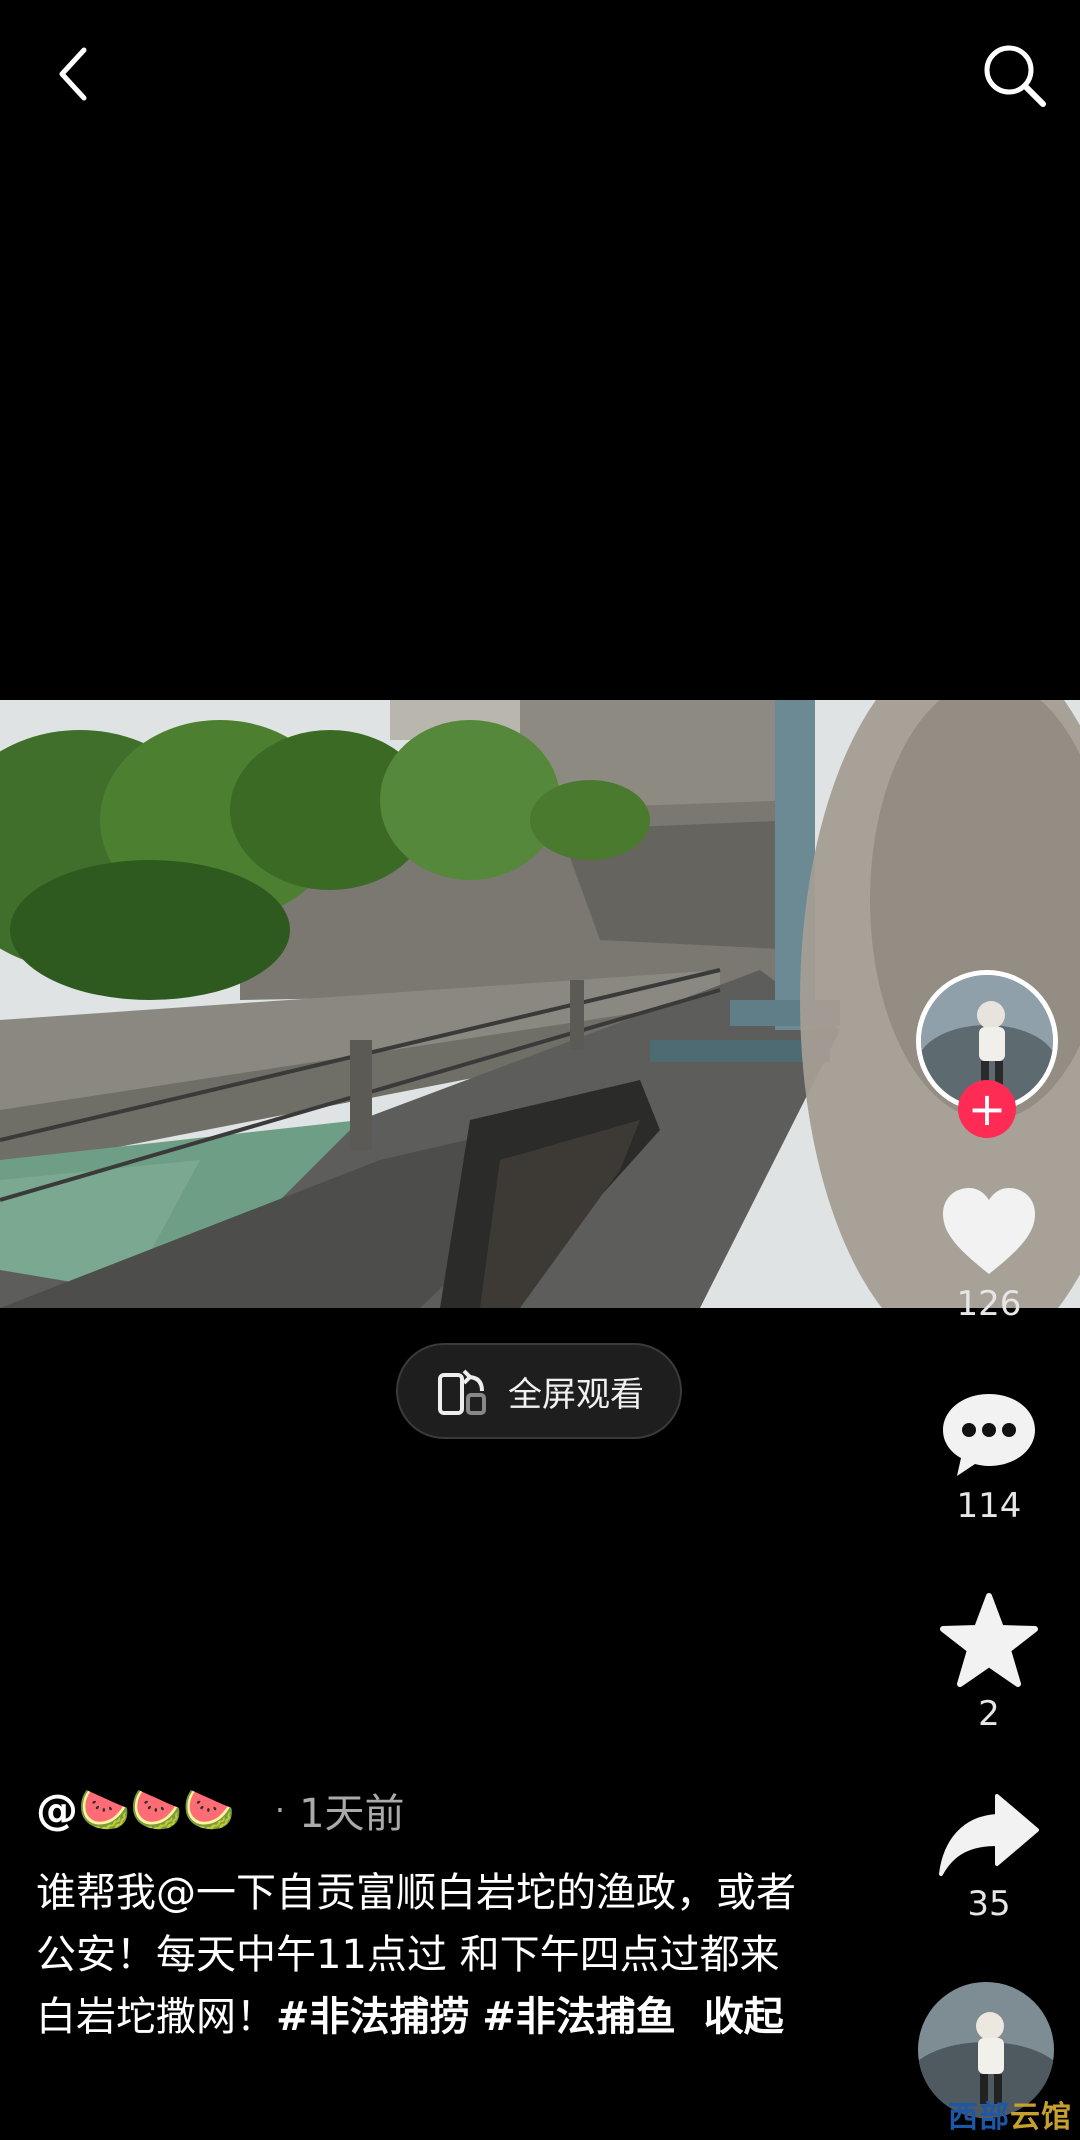 This screenshot has height=2140, width=1080. I want to click on watermark: 西部云馆, so click(1010, 2114).